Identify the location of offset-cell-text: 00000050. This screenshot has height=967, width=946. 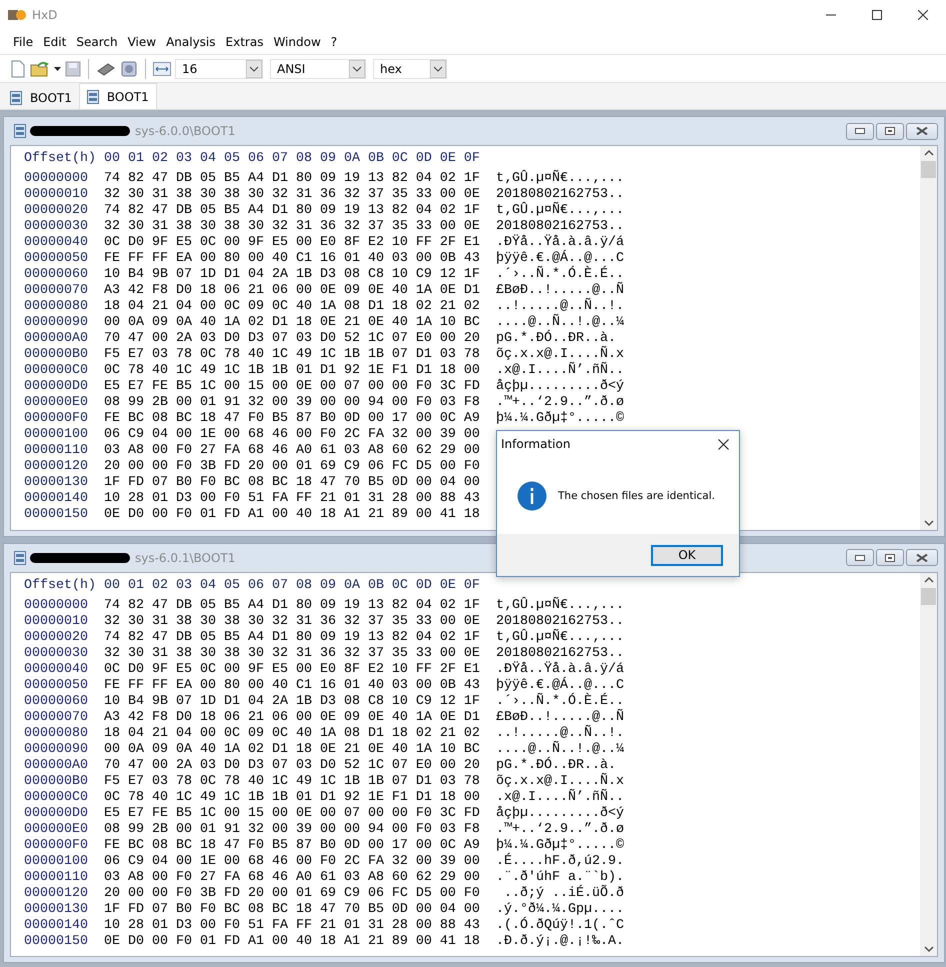
(56, 259).